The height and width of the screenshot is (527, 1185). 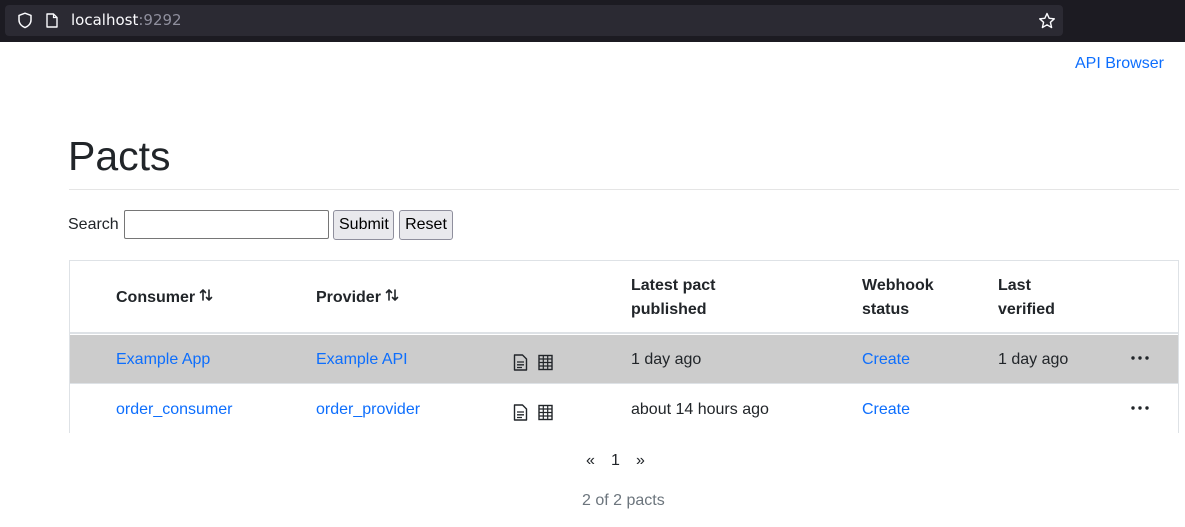 What do you see at coordinates (898, 298) in the screenshot?
I see `column-webhook-status: Webhook status` at bounding box center [898, 298].